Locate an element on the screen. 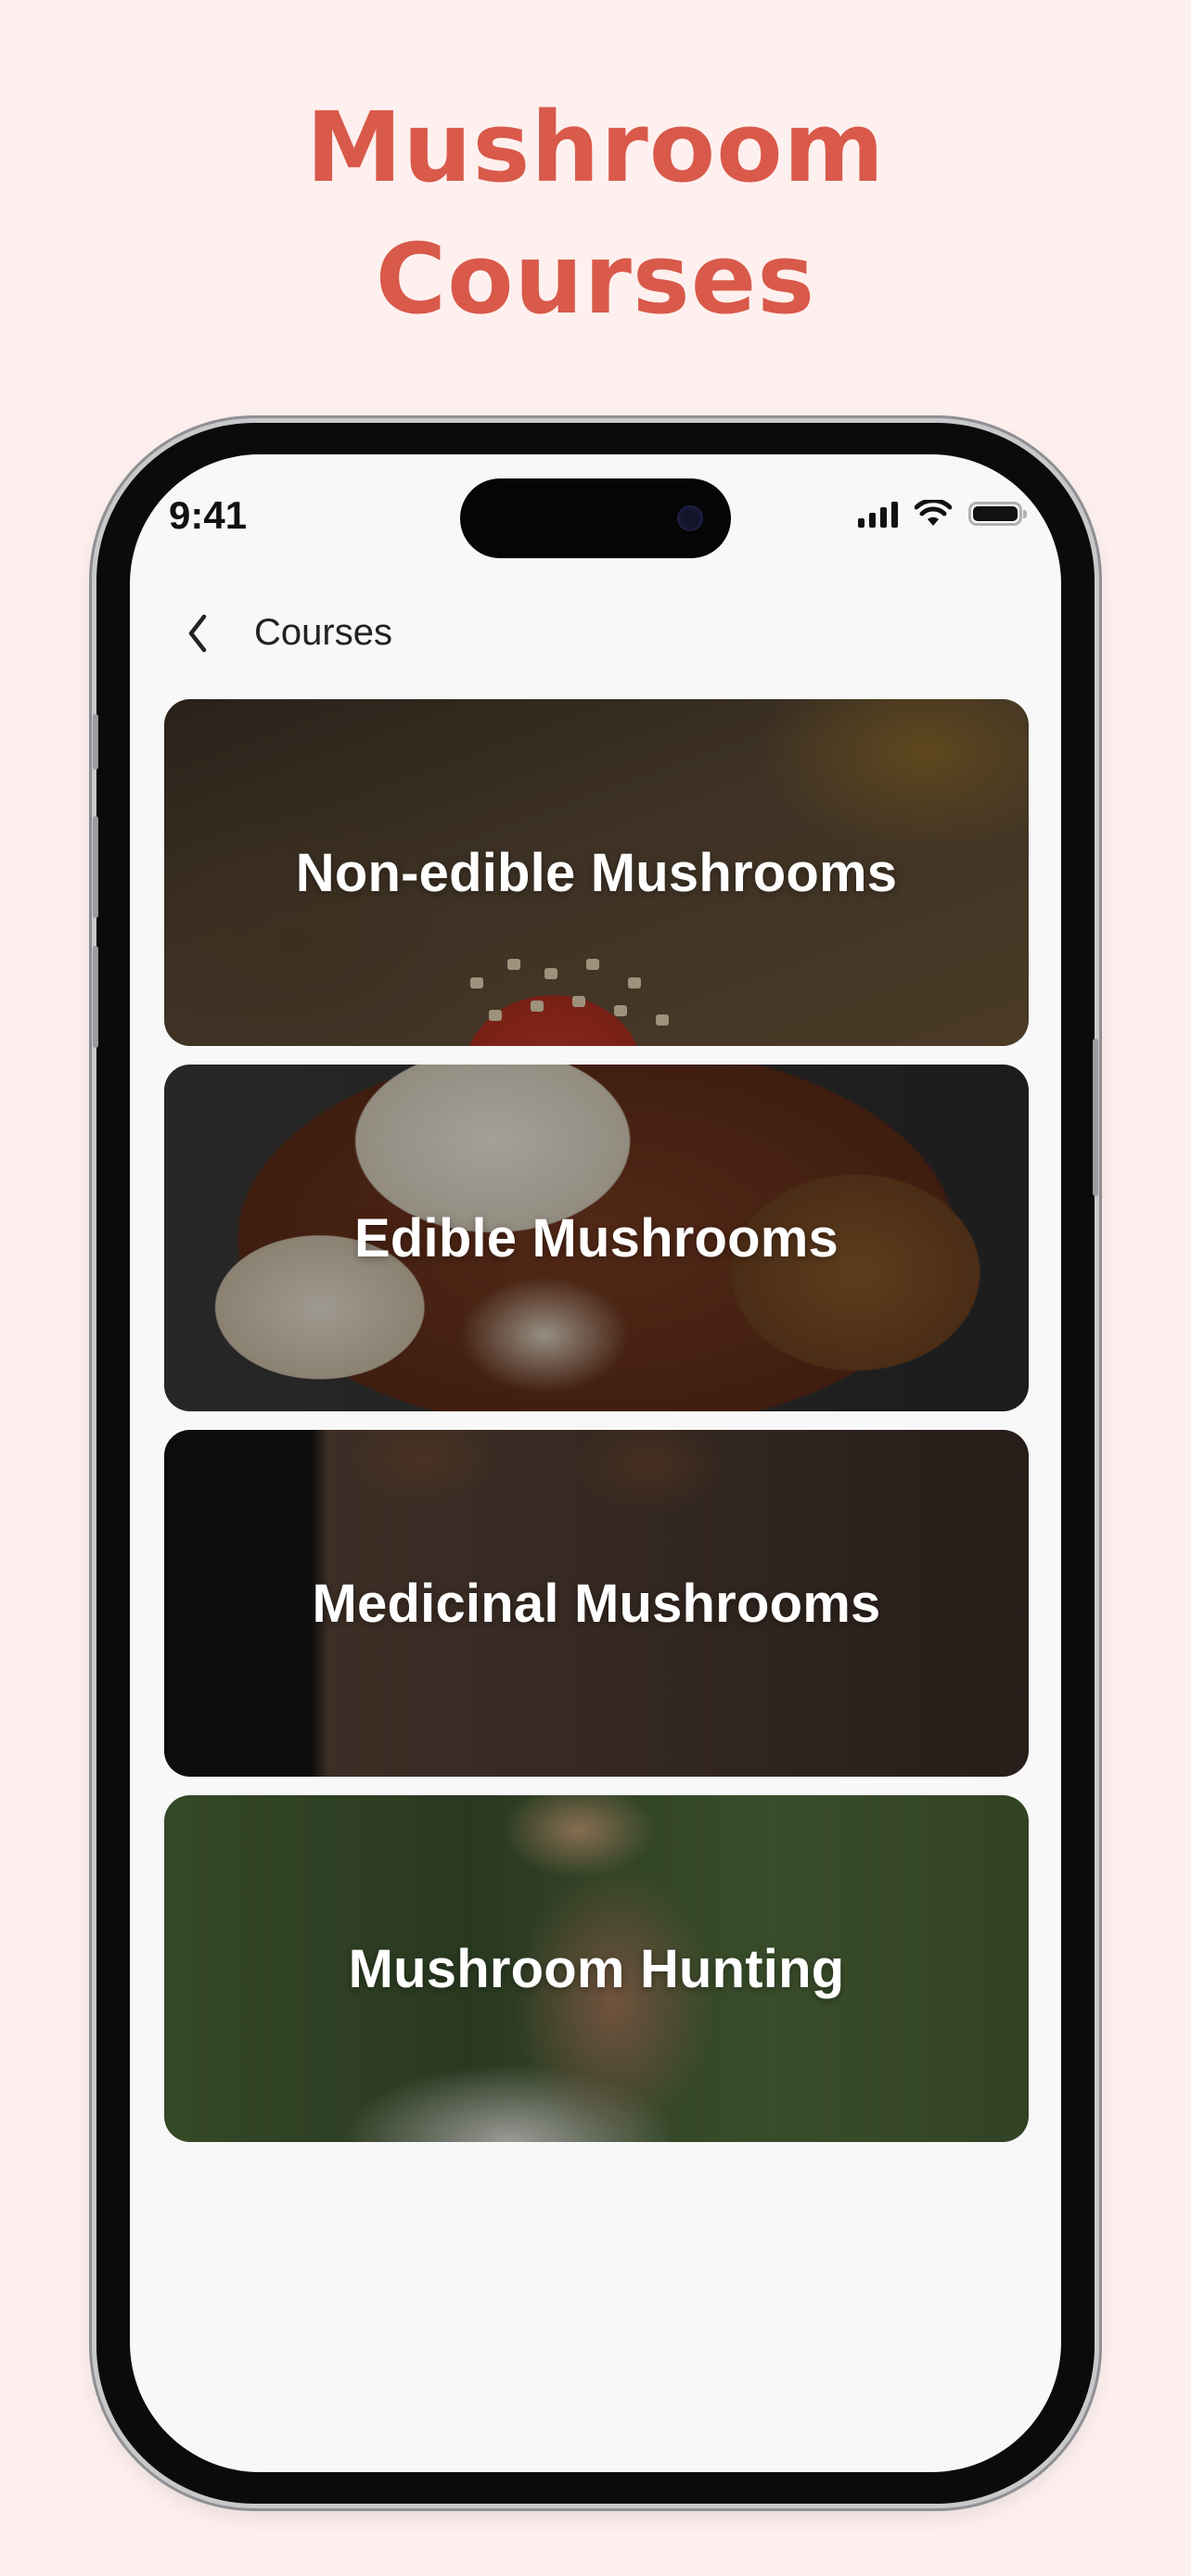 This screenshot has height=2576, width=1191. headline-line-1: Mushroom is located at coordinates (595, 147).